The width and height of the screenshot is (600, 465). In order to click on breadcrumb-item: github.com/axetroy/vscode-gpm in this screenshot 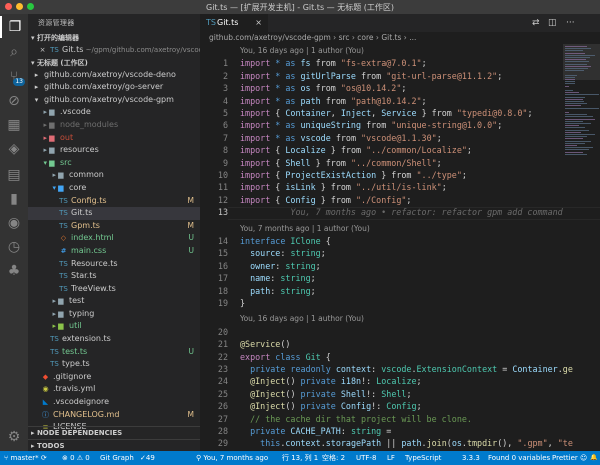, I will do `click(270, 37)`.